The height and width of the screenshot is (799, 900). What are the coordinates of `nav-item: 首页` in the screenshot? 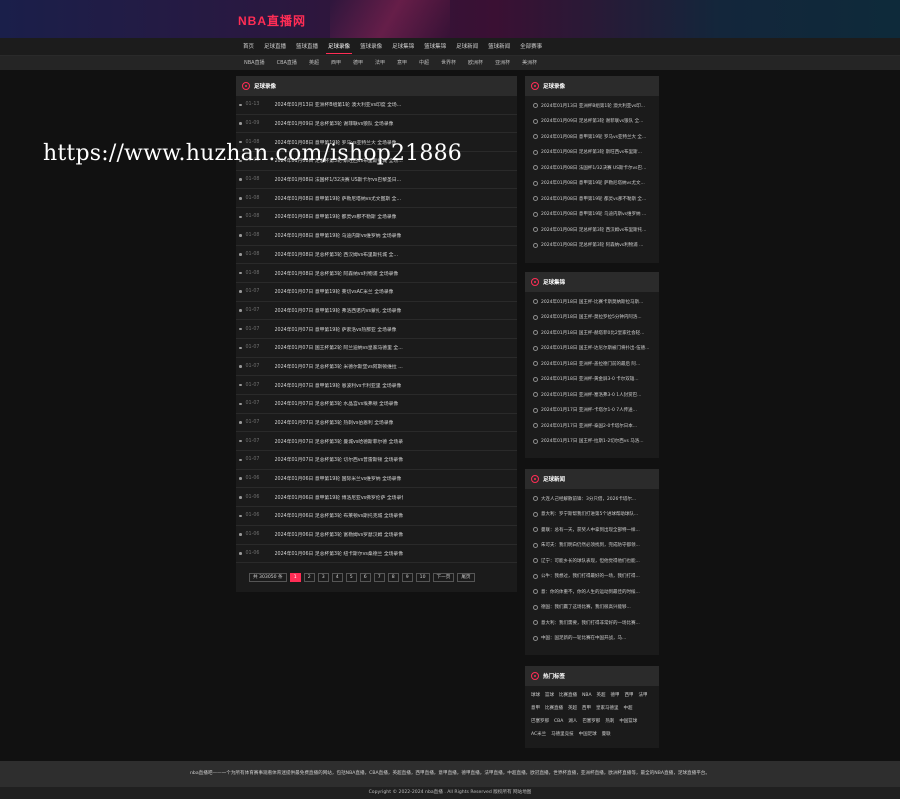 It's located at (248, 47).